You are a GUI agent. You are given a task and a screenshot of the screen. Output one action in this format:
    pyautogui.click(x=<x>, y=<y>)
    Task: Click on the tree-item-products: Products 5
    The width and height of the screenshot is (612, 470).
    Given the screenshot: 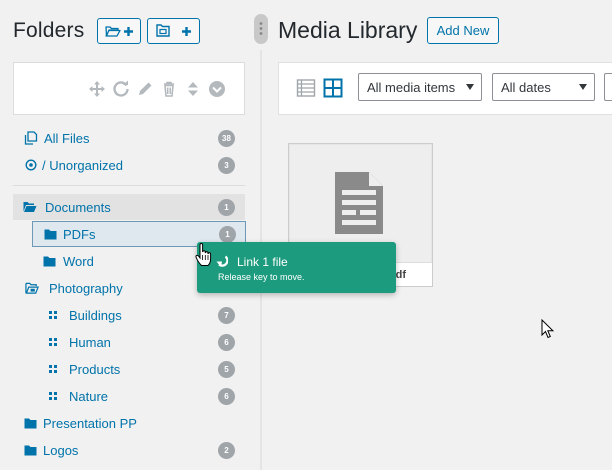 What is the action you would take?
    pyautogui.click(x=129, y=369)
    